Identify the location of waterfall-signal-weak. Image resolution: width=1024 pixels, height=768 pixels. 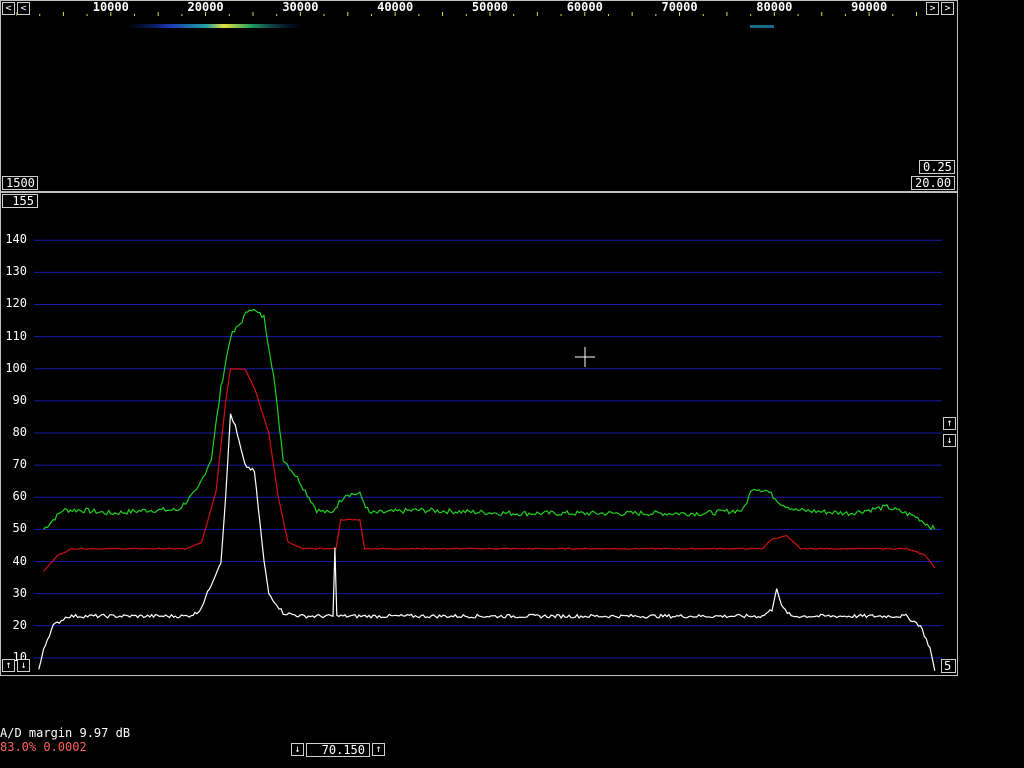
(762, 26).